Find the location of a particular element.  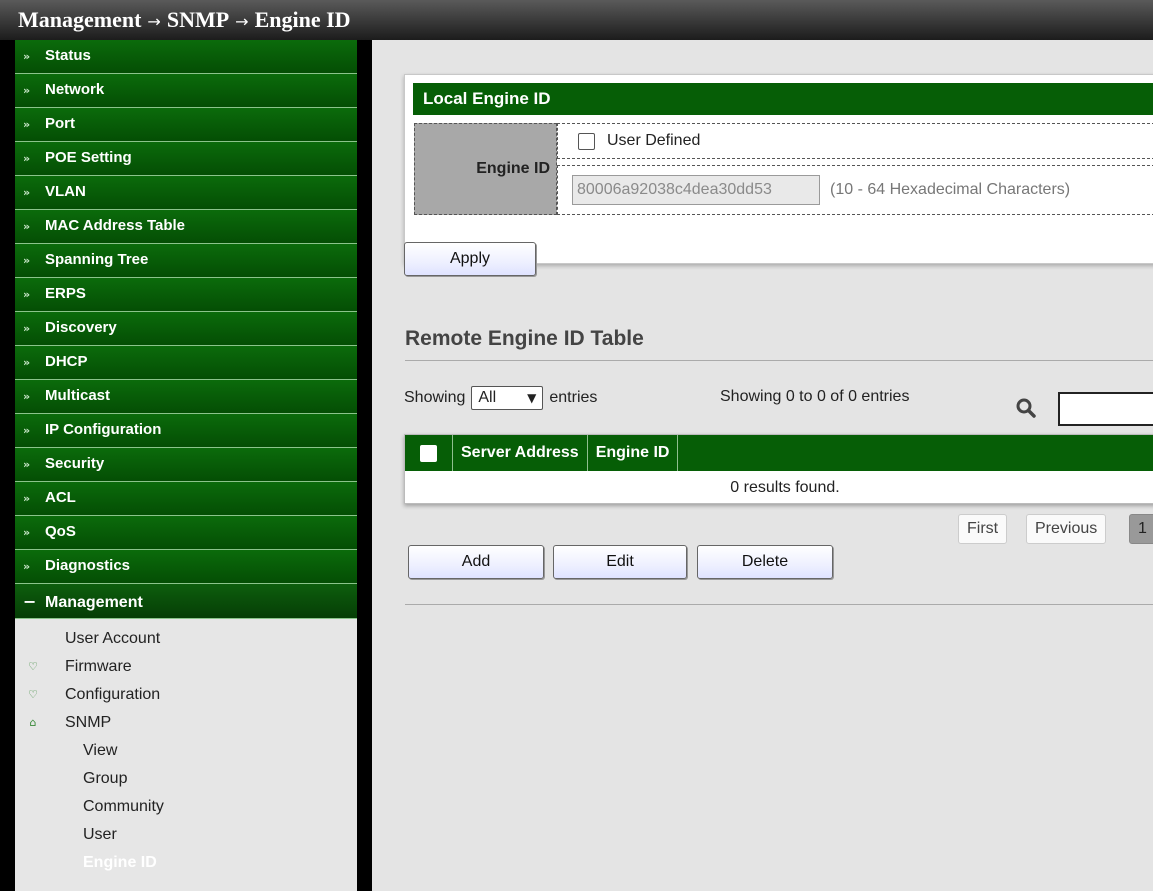

sidebar-item-discovery: » Discovery is located at coordinates (186, 329).